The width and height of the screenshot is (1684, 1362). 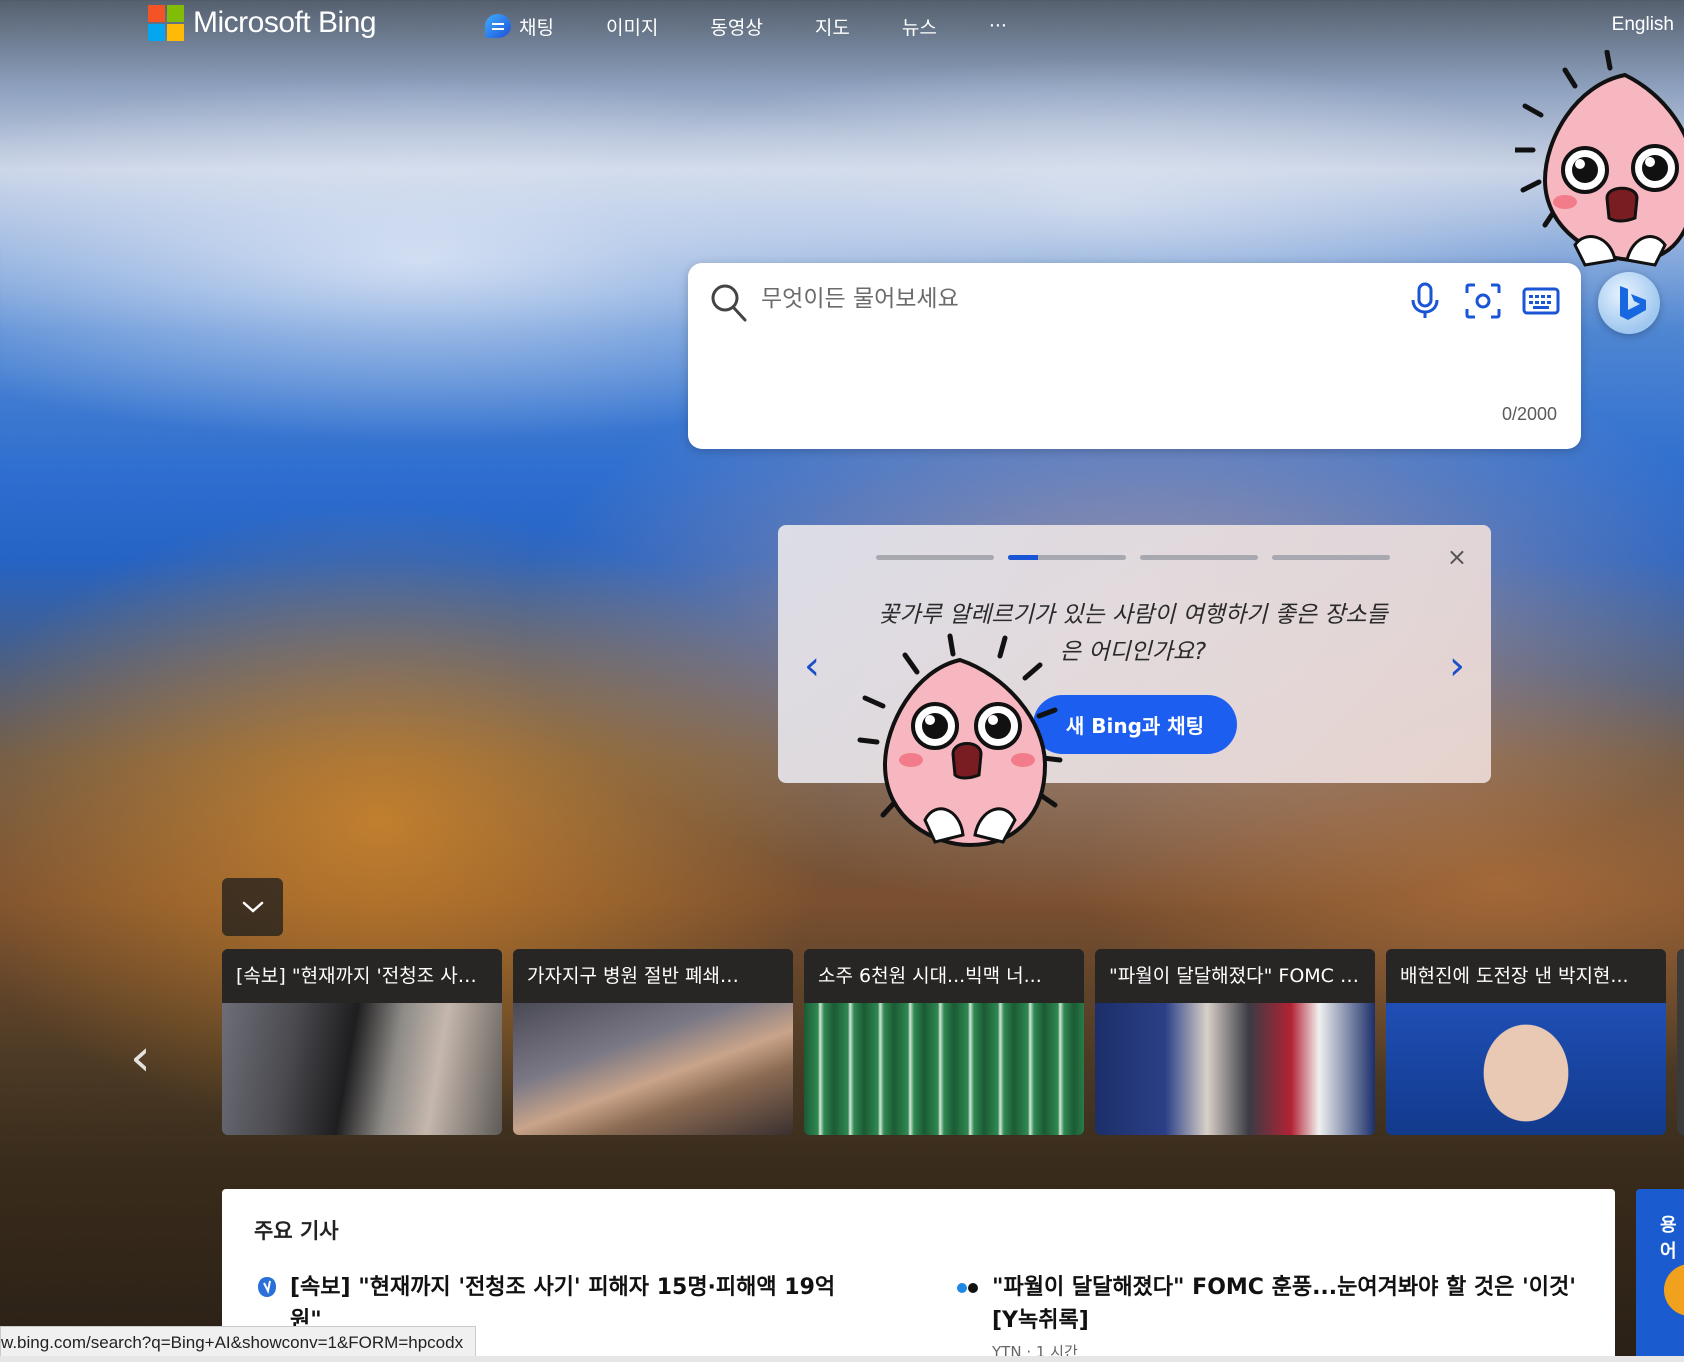 I want to click on news-card: [속보] "현재까지 '전청조 사기' 피해자 15명·피해액 19억원", so click(x=362, y=1042).